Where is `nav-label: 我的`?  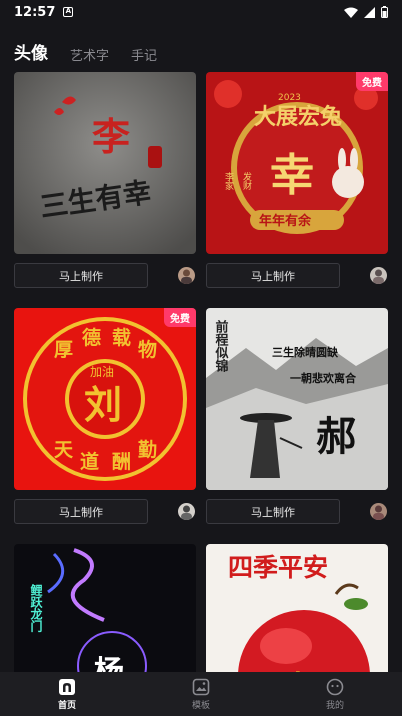 nav-label: 我的 is located at coordinates (334, 705).